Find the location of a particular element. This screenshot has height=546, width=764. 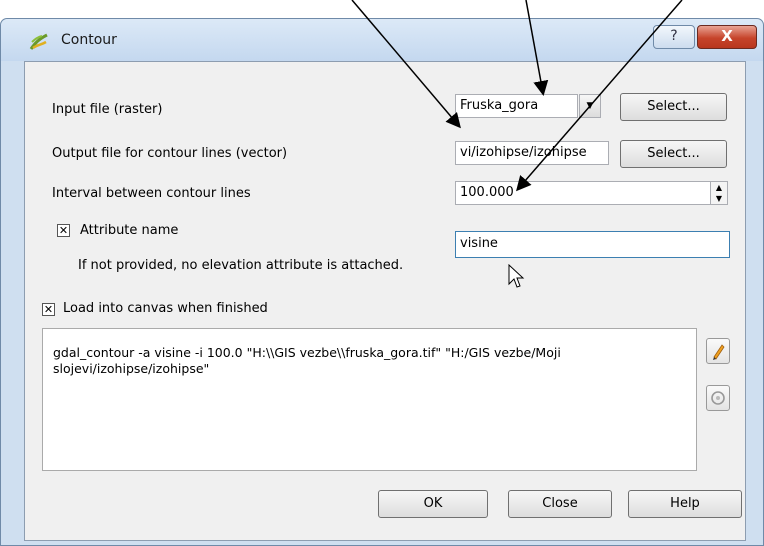

arrow-to-output-file is located at coordinates (406, 64).